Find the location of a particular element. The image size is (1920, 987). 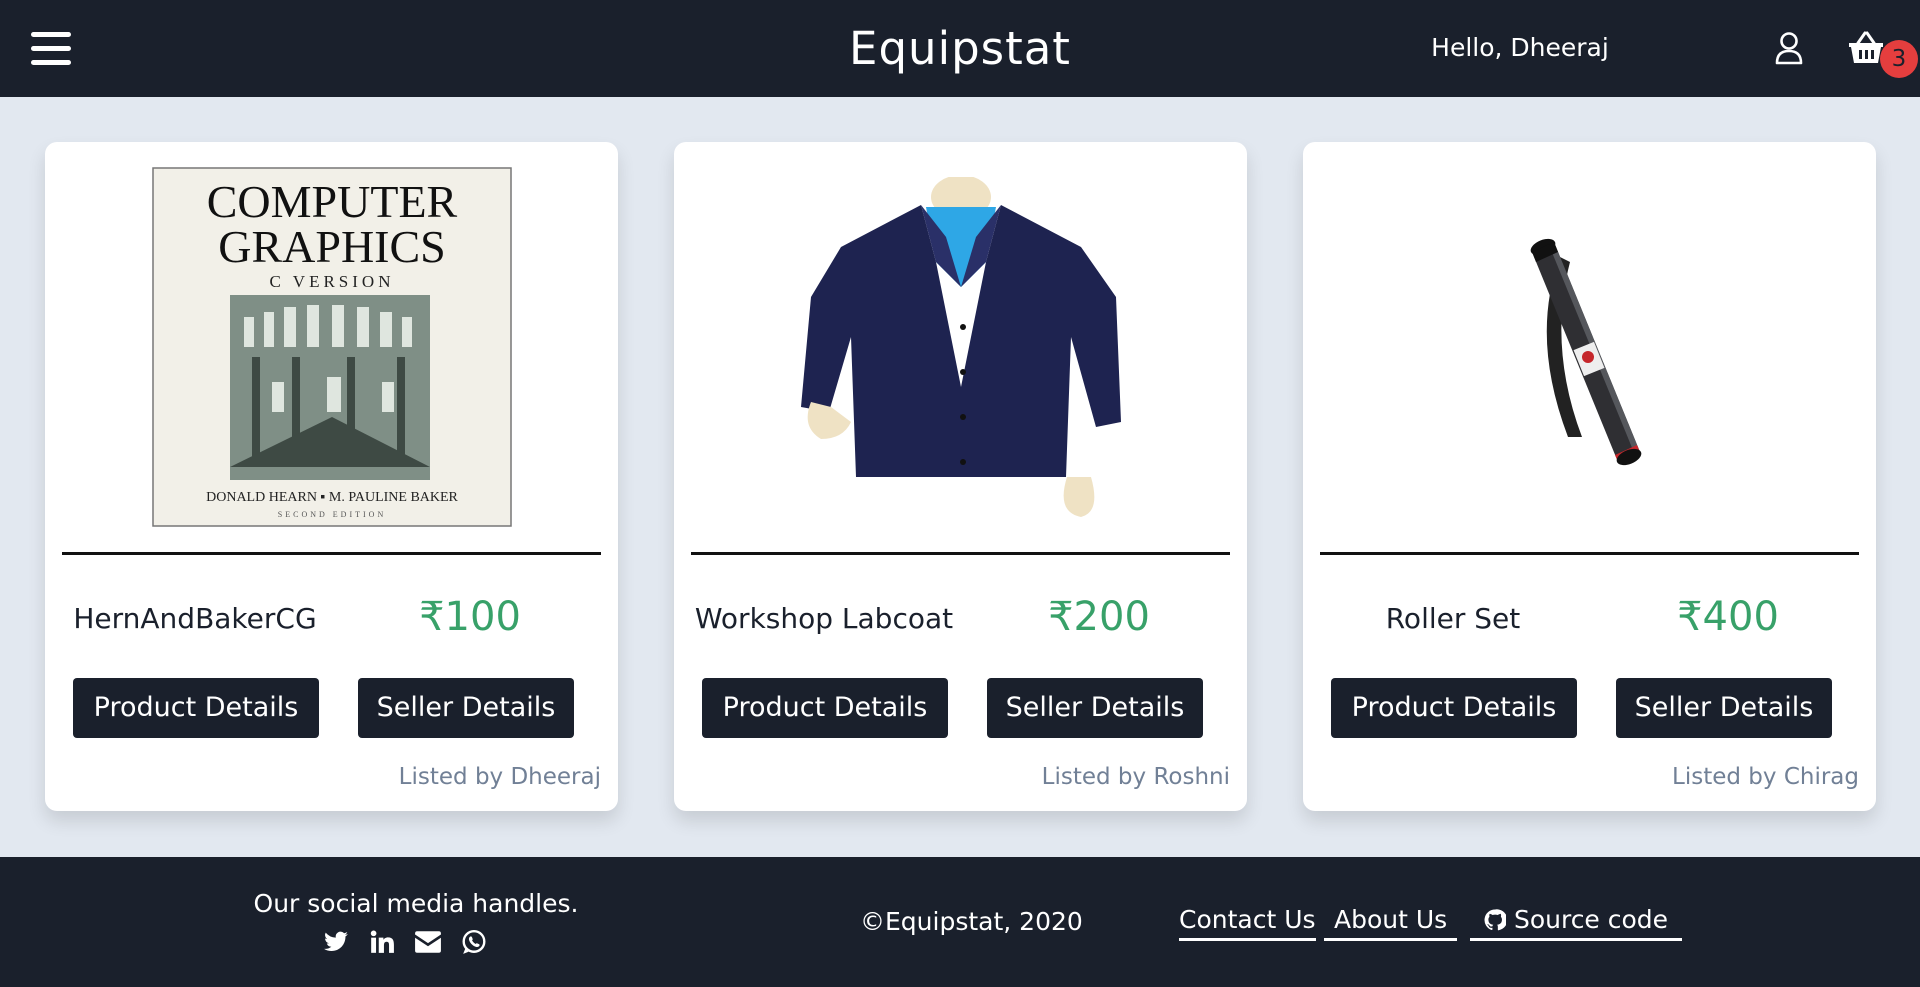

brand-title-wrap: Equipstat is located at coordinates (960, 48).